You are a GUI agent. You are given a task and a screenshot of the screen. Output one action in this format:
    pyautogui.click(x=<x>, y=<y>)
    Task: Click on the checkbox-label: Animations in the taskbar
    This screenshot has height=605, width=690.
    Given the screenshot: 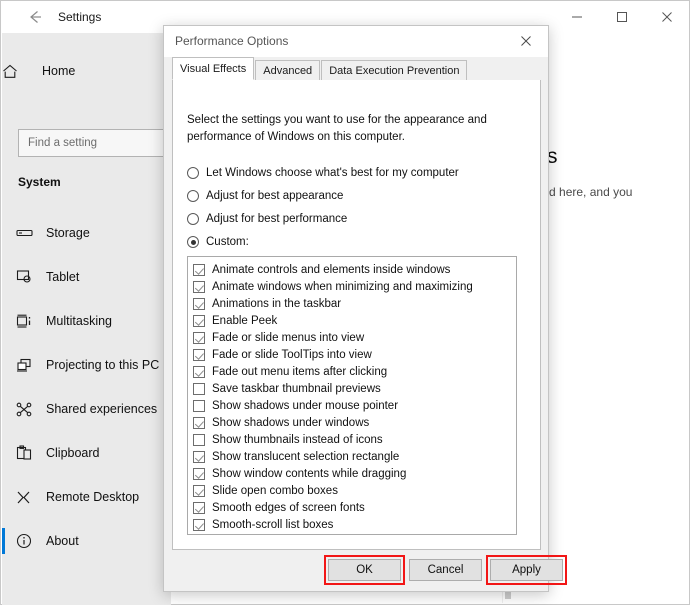 What is the action you would take?
    pyautogui.click(x=277, y=303)
    